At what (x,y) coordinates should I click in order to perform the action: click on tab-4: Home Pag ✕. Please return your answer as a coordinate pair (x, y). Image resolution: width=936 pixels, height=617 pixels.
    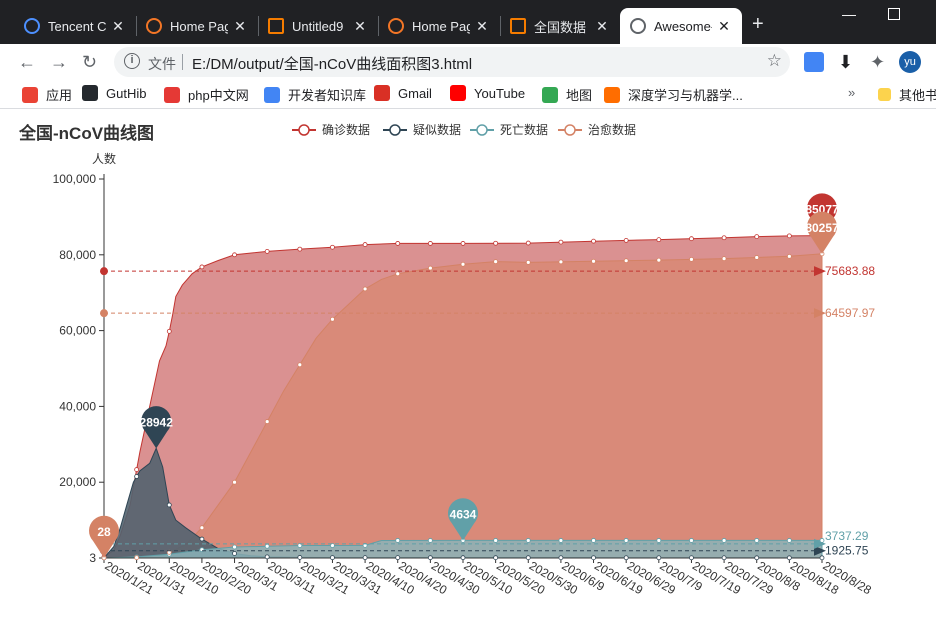
    Looking at the image, I should click on (439, 26).